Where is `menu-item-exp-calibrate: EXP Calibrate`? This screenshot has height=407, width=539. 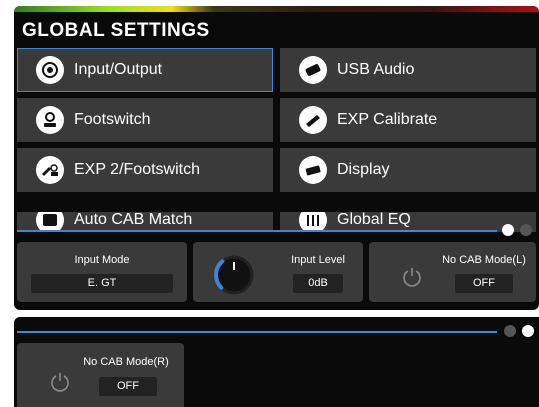 menu-item-exp-calibrate: EXP Calibrate is located at coordinates (408, 120).